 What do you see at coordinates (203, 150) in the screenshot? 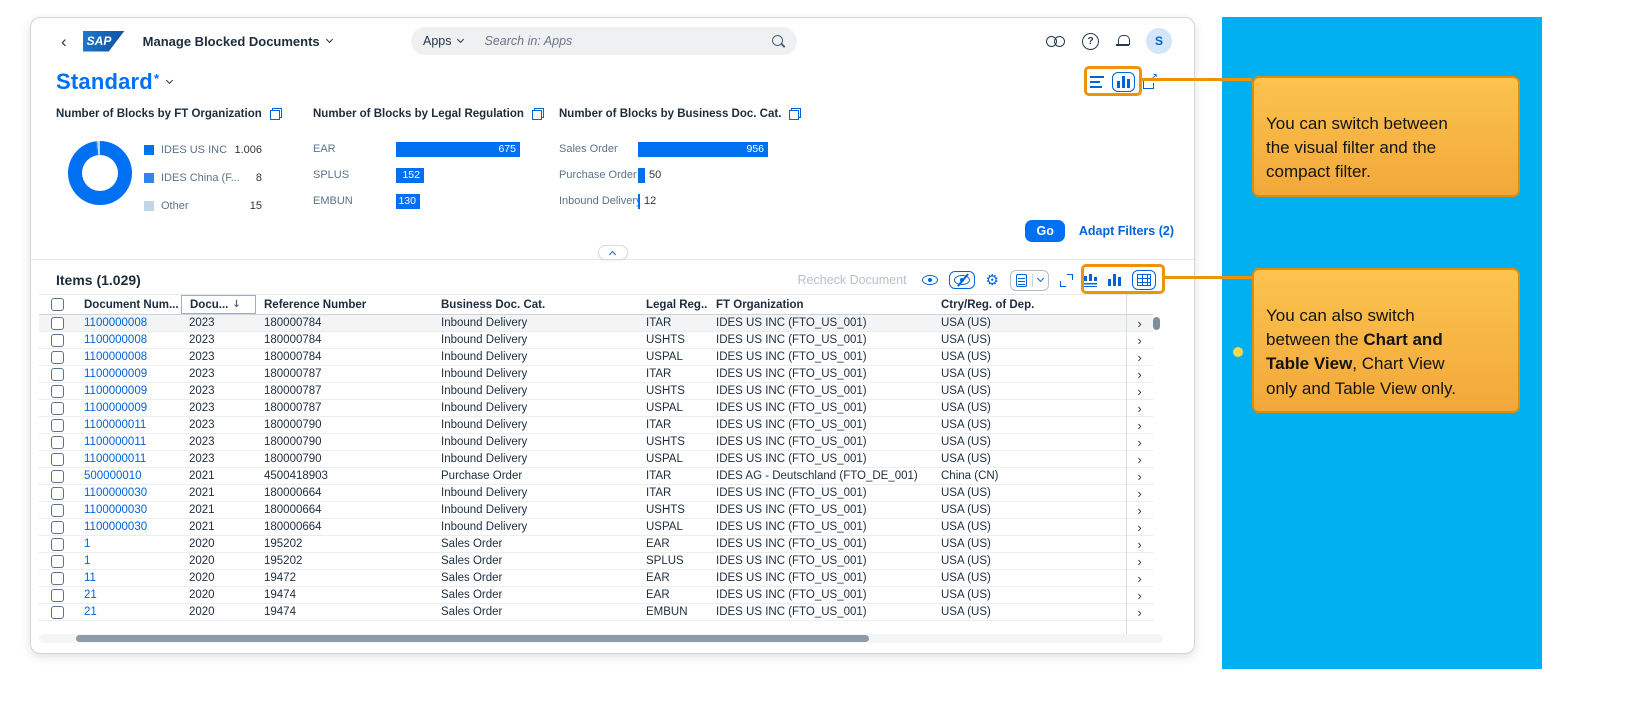
I see `legend-item: IDES US INC (... 1.006` at bounding box center [203, 150].